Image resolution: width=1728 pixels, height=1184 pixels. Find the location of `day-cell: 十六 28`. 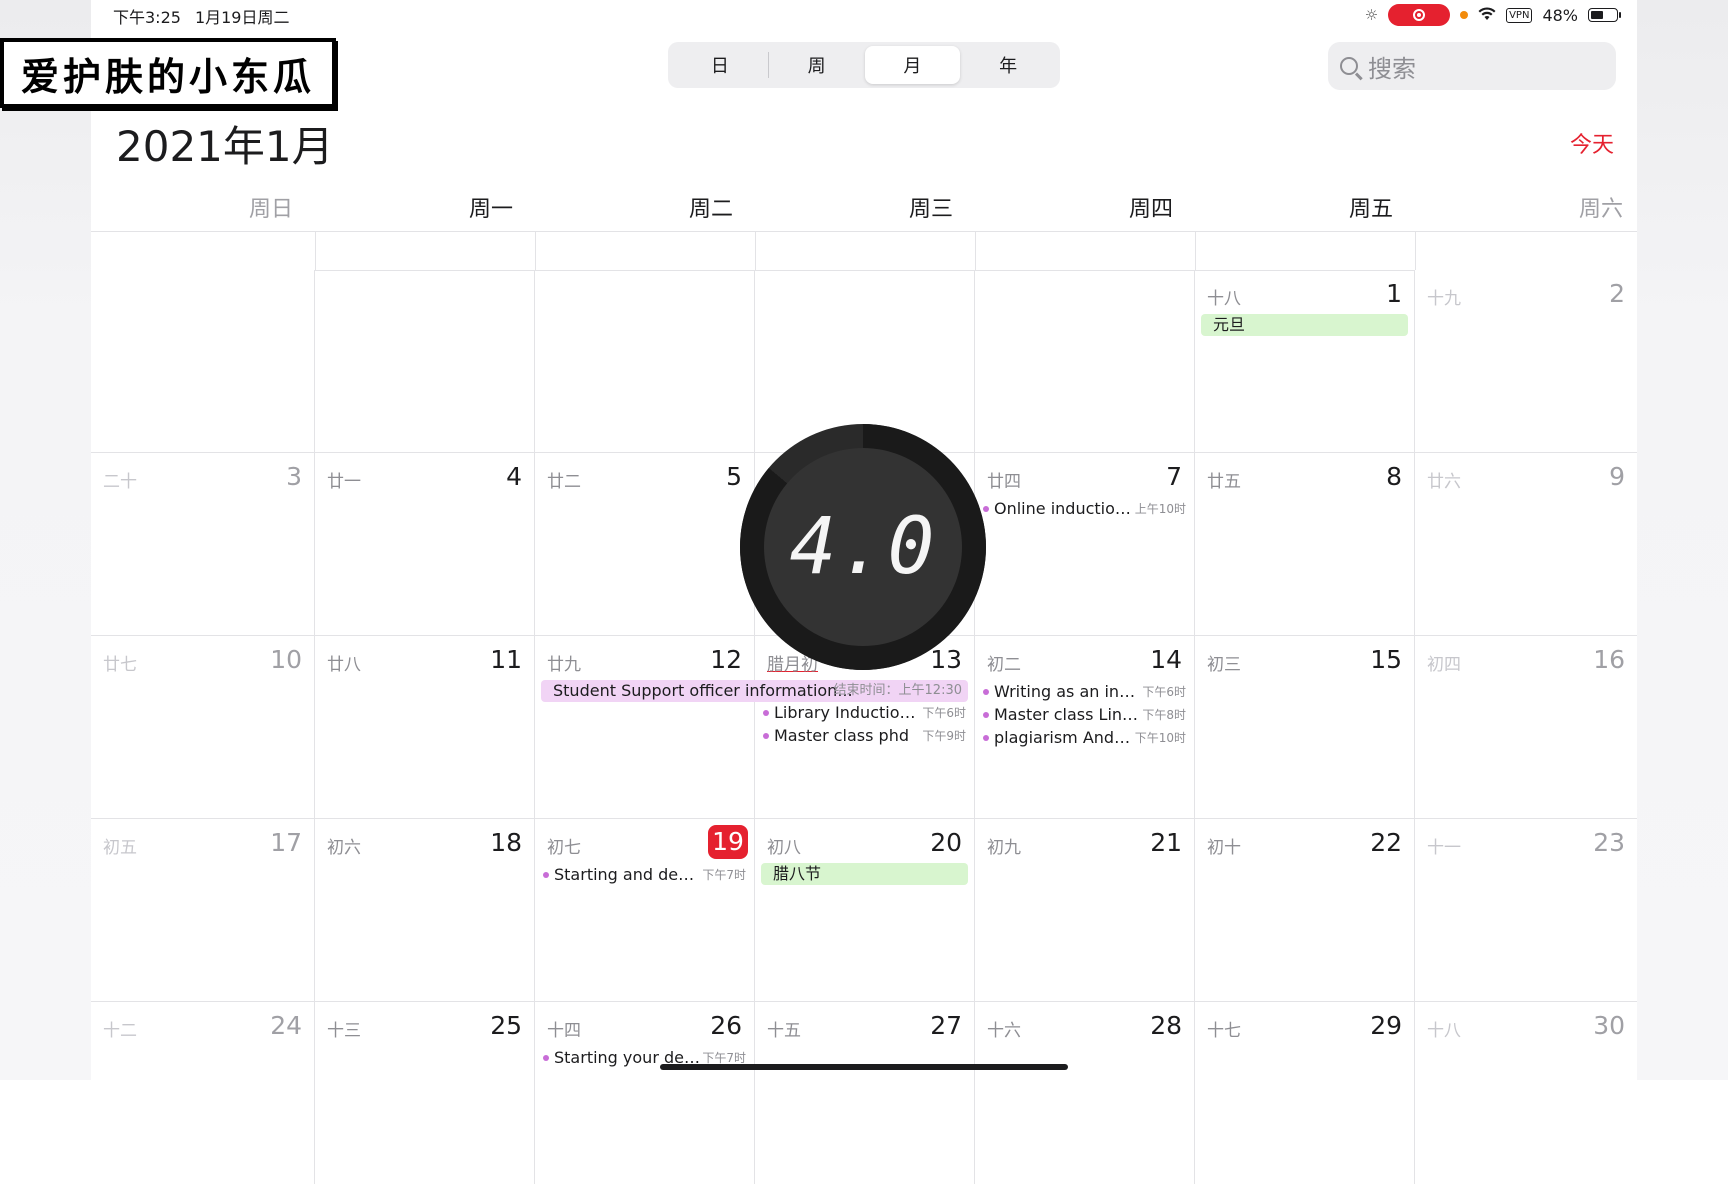

day-cell: 十六 28 is located at coordinates (1085, 1093).